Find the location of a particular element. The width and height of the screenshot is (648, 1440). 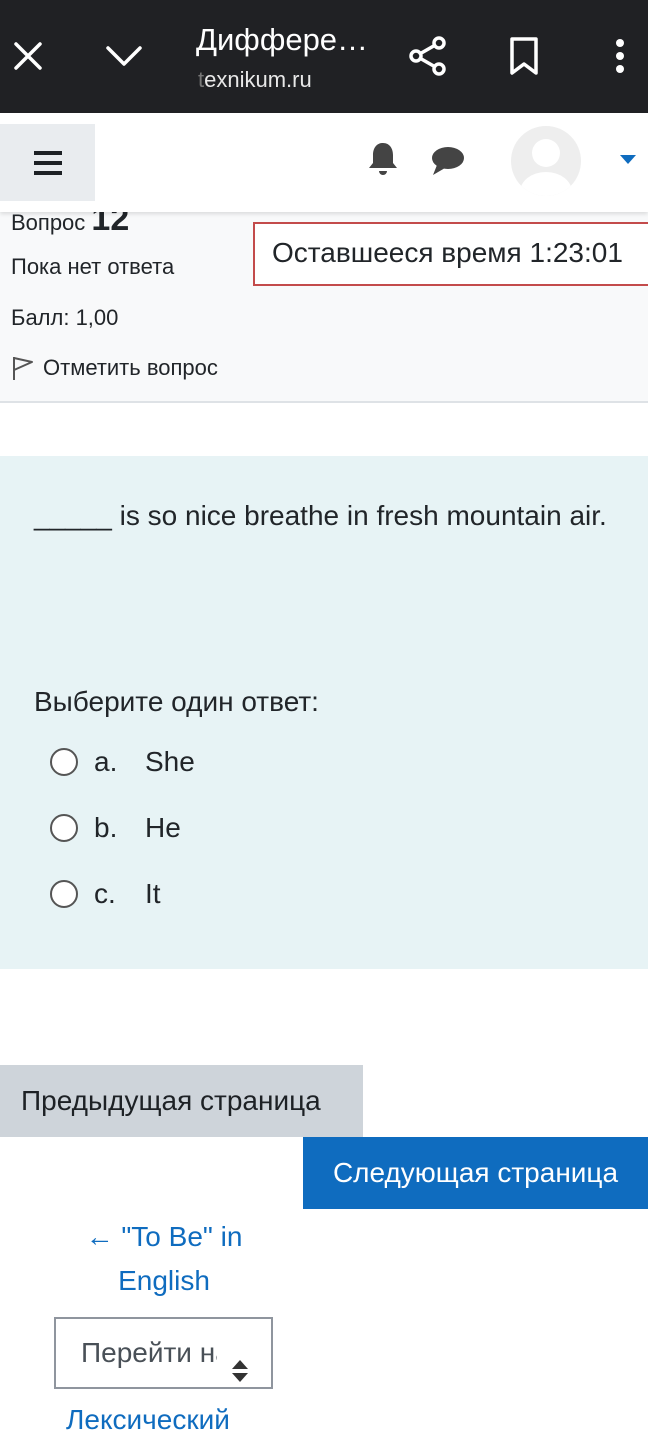

question-state: Пока нет ответа is located at coordinates (93, 266).